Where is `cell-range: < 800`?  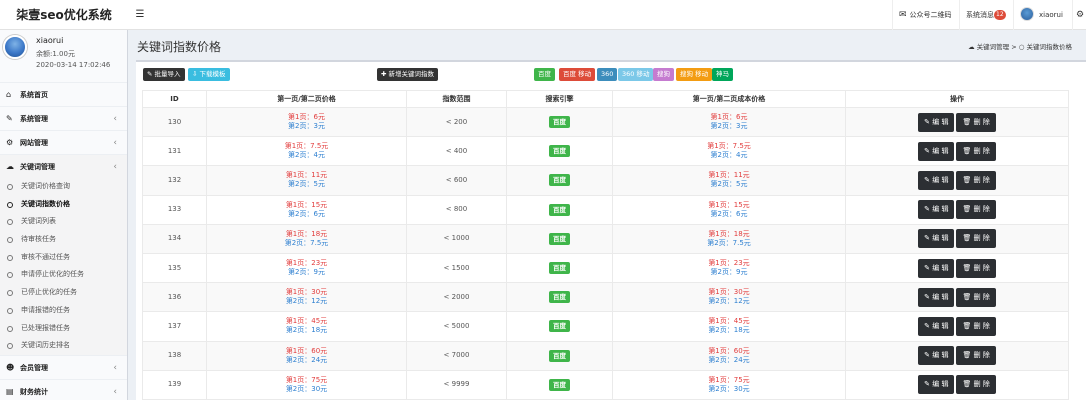
cell-range: < 800 is located at coordinates (456, 209).